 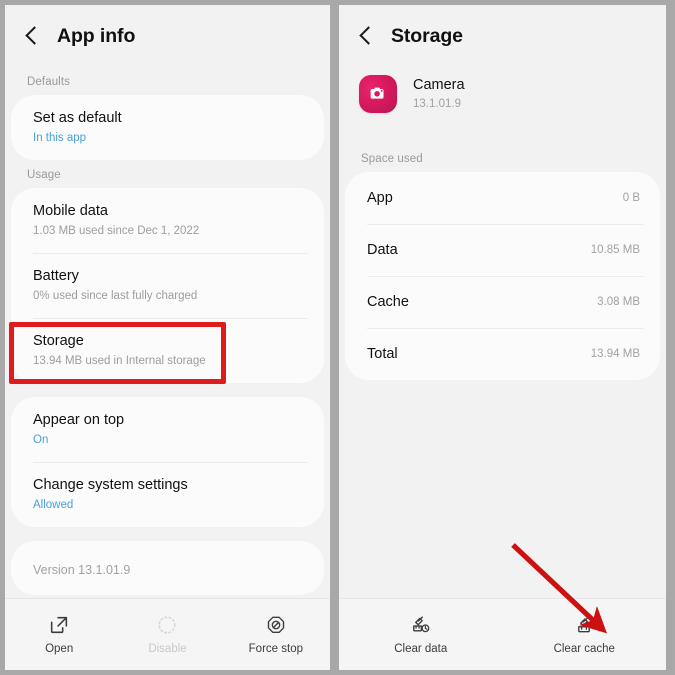 I want to click on row-subtitle: 13.94 MB used in Internal storage, so click(x=119, y=361).